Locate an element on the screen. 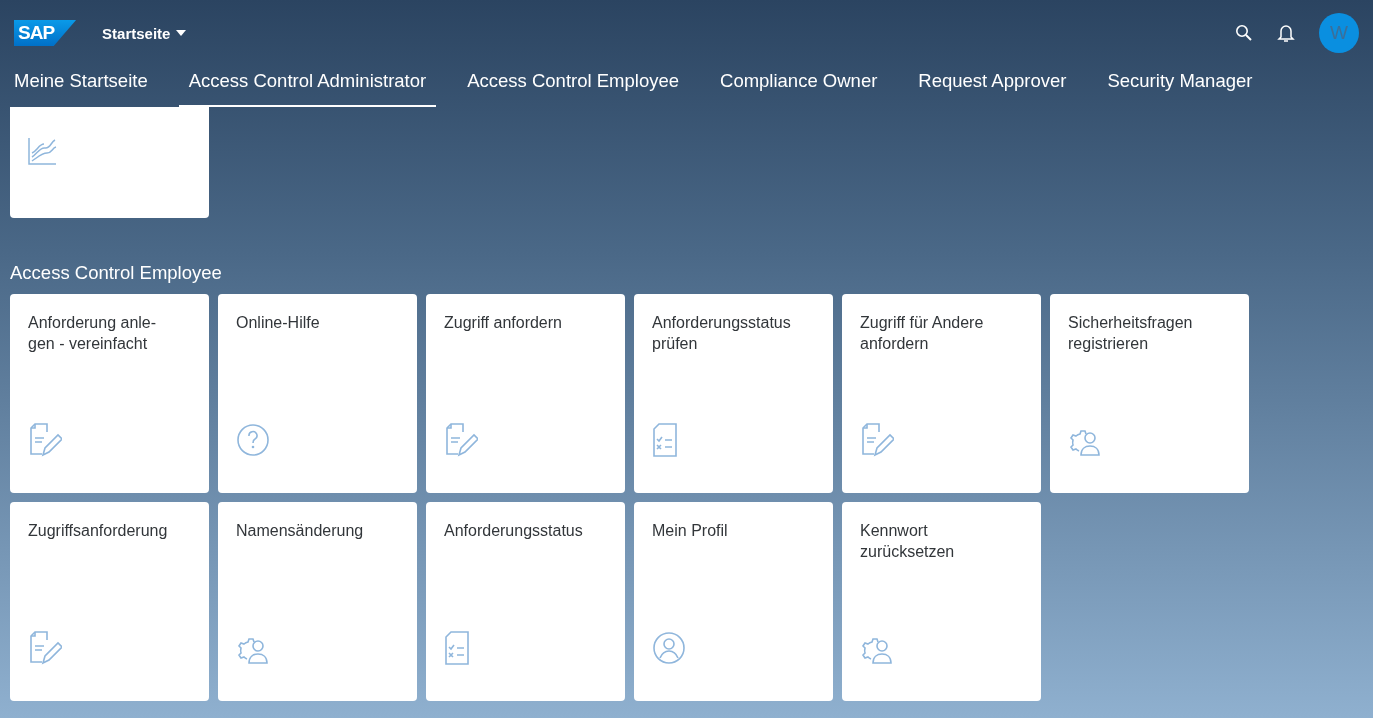 This screenshot has width=1373, height=718. section-title: Access Control Employee is located at coordinates (116, 273).